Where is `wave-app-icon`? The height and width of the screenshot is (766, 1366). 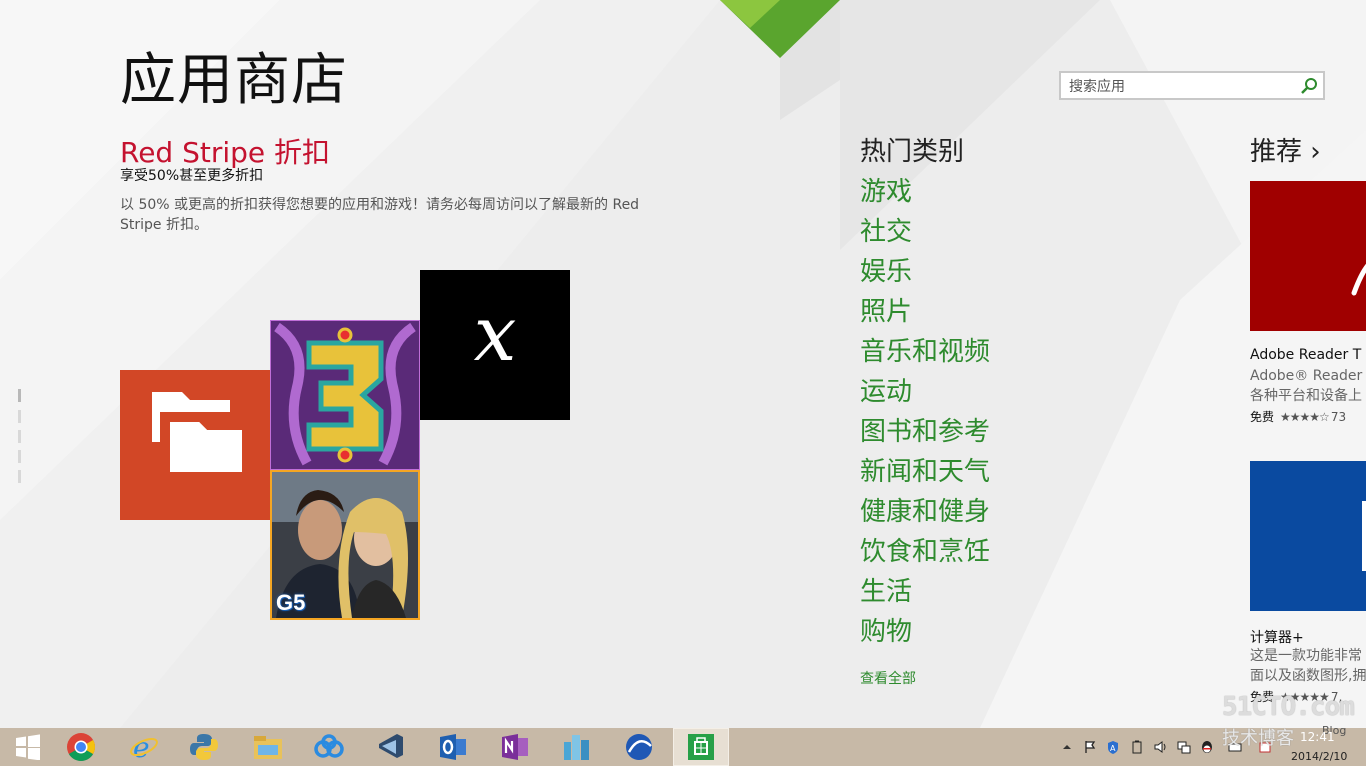 wave-app-icon is located at coordinates (639, 747).